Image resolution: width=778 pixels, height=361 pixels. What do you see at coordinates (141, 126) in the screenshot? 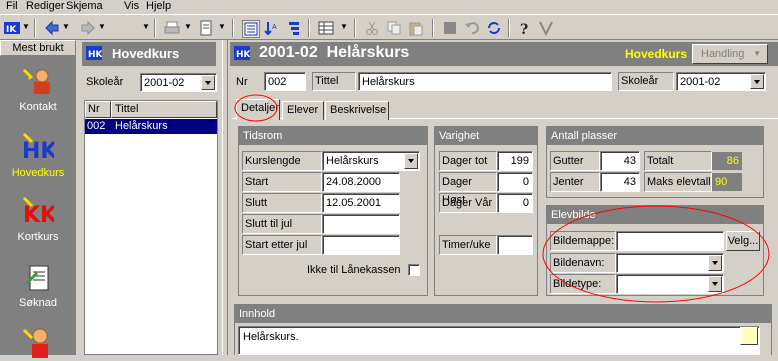
I see `cell-tittel: Helårskurs` at bounding box center [141, 126].